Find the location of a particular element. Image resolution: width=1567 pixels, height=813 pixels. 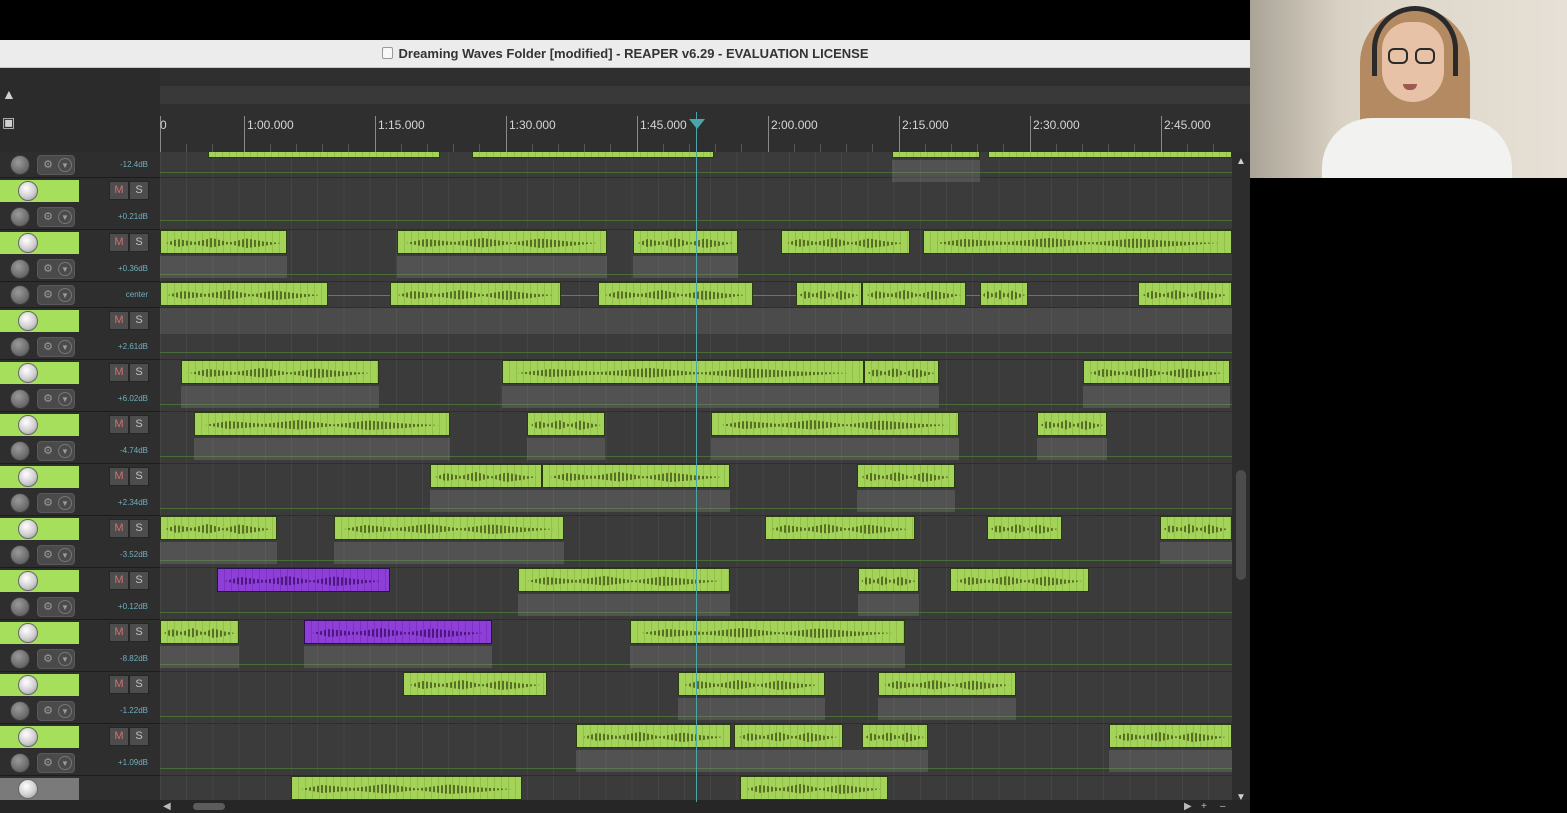

track-header is located at coordinates (80, 788).